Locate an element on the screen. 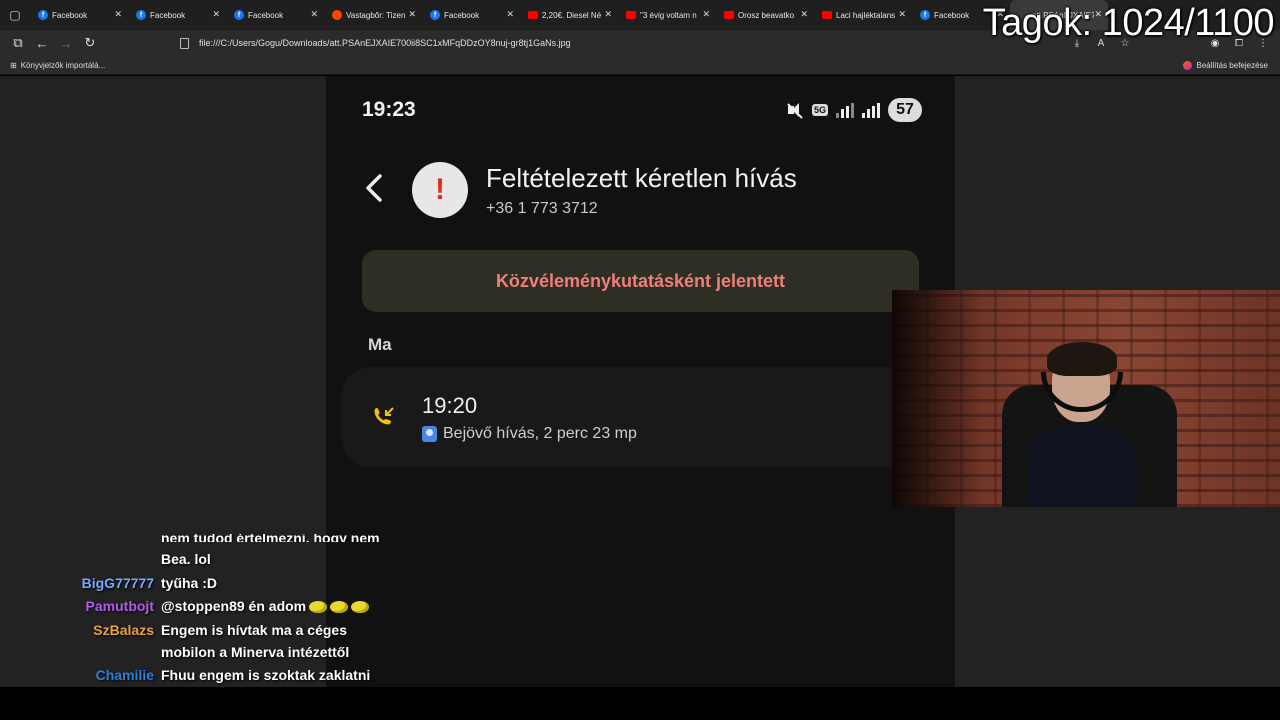  sidebar-toggle-icon: ⧉ is located at coordinates (18, 43).